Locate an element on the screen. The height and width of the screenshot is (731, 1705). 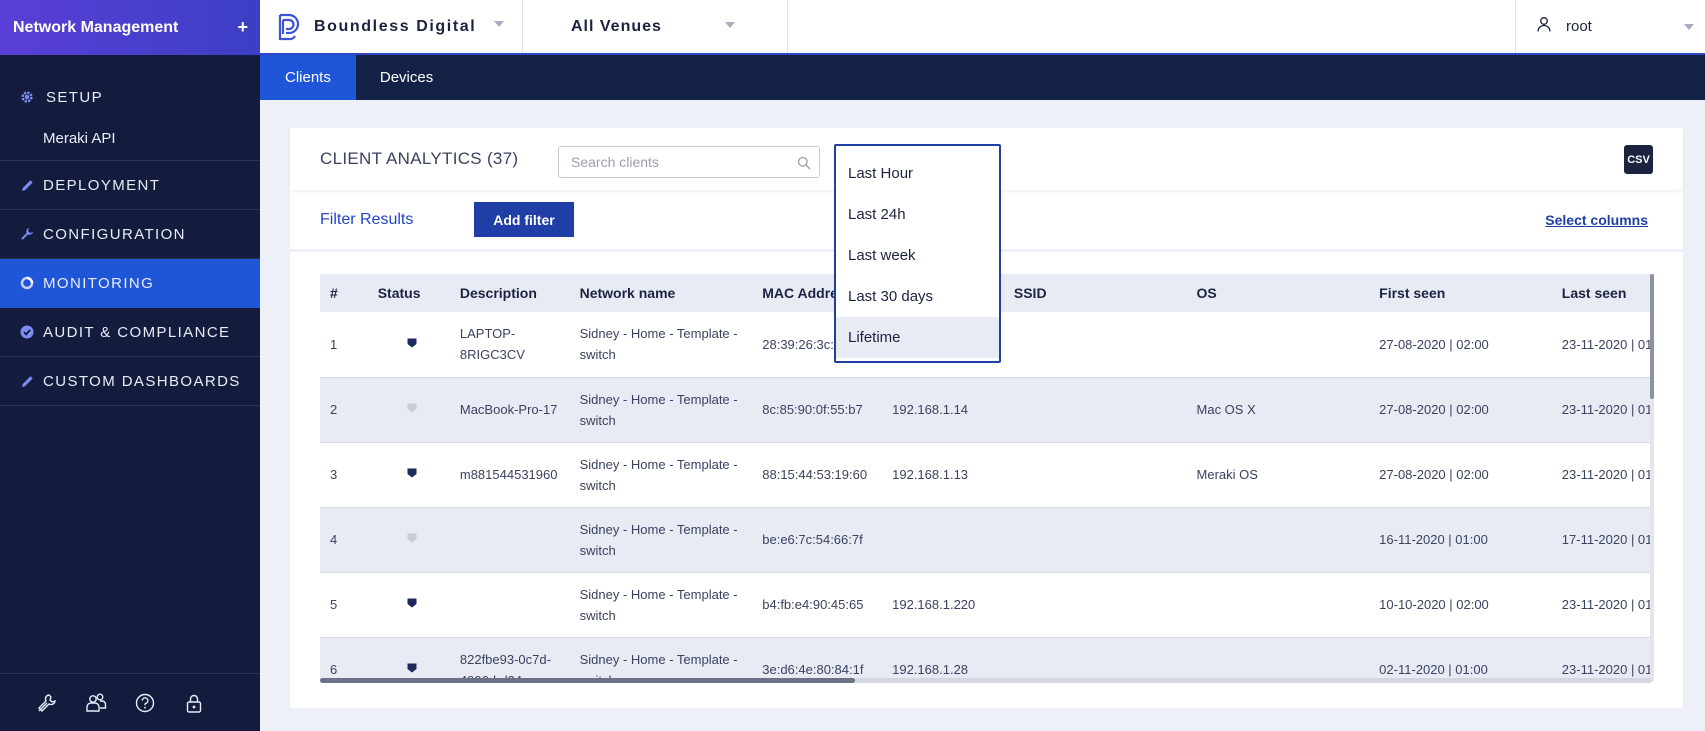
cell-description: m881544531960 is located at coordinates (508, 474).